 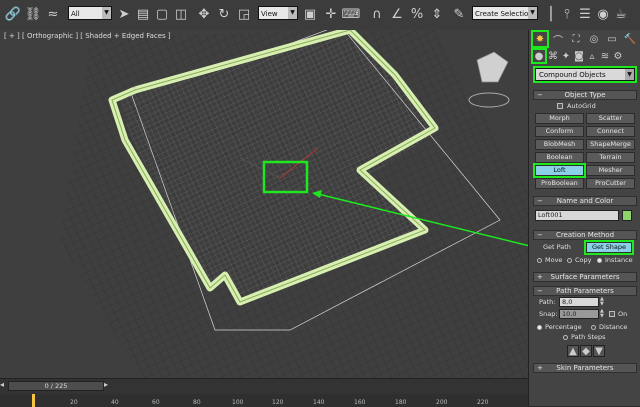 What do you see at coordinates (559, 157) in the screenshot?
I see `boolean-button: Boolean` at bounding box center [559, 157].